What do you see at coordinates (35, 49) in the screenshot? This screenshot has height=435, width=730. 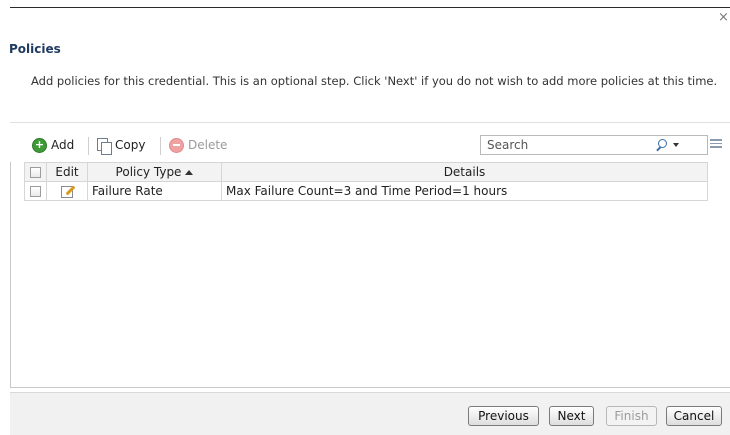 I see `section-title: Policies` at bounding box center [35, 49].